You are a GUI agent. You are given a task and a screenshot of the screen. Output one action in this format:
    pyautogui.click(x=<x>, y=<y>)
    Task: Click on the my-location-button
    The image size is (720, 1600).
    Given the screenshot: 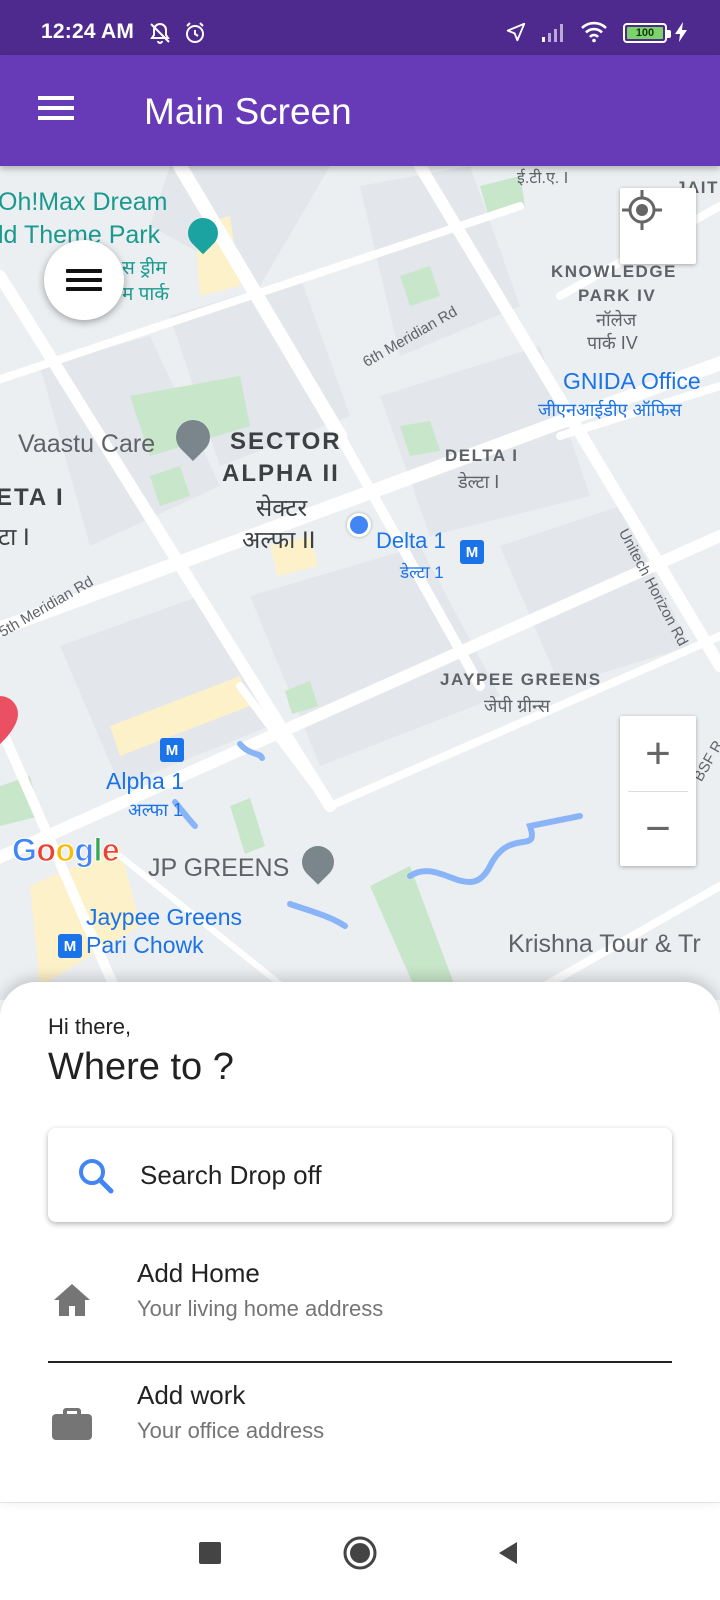 What is the action you would take?
    pyautogui.click(x=658, y=226)
    